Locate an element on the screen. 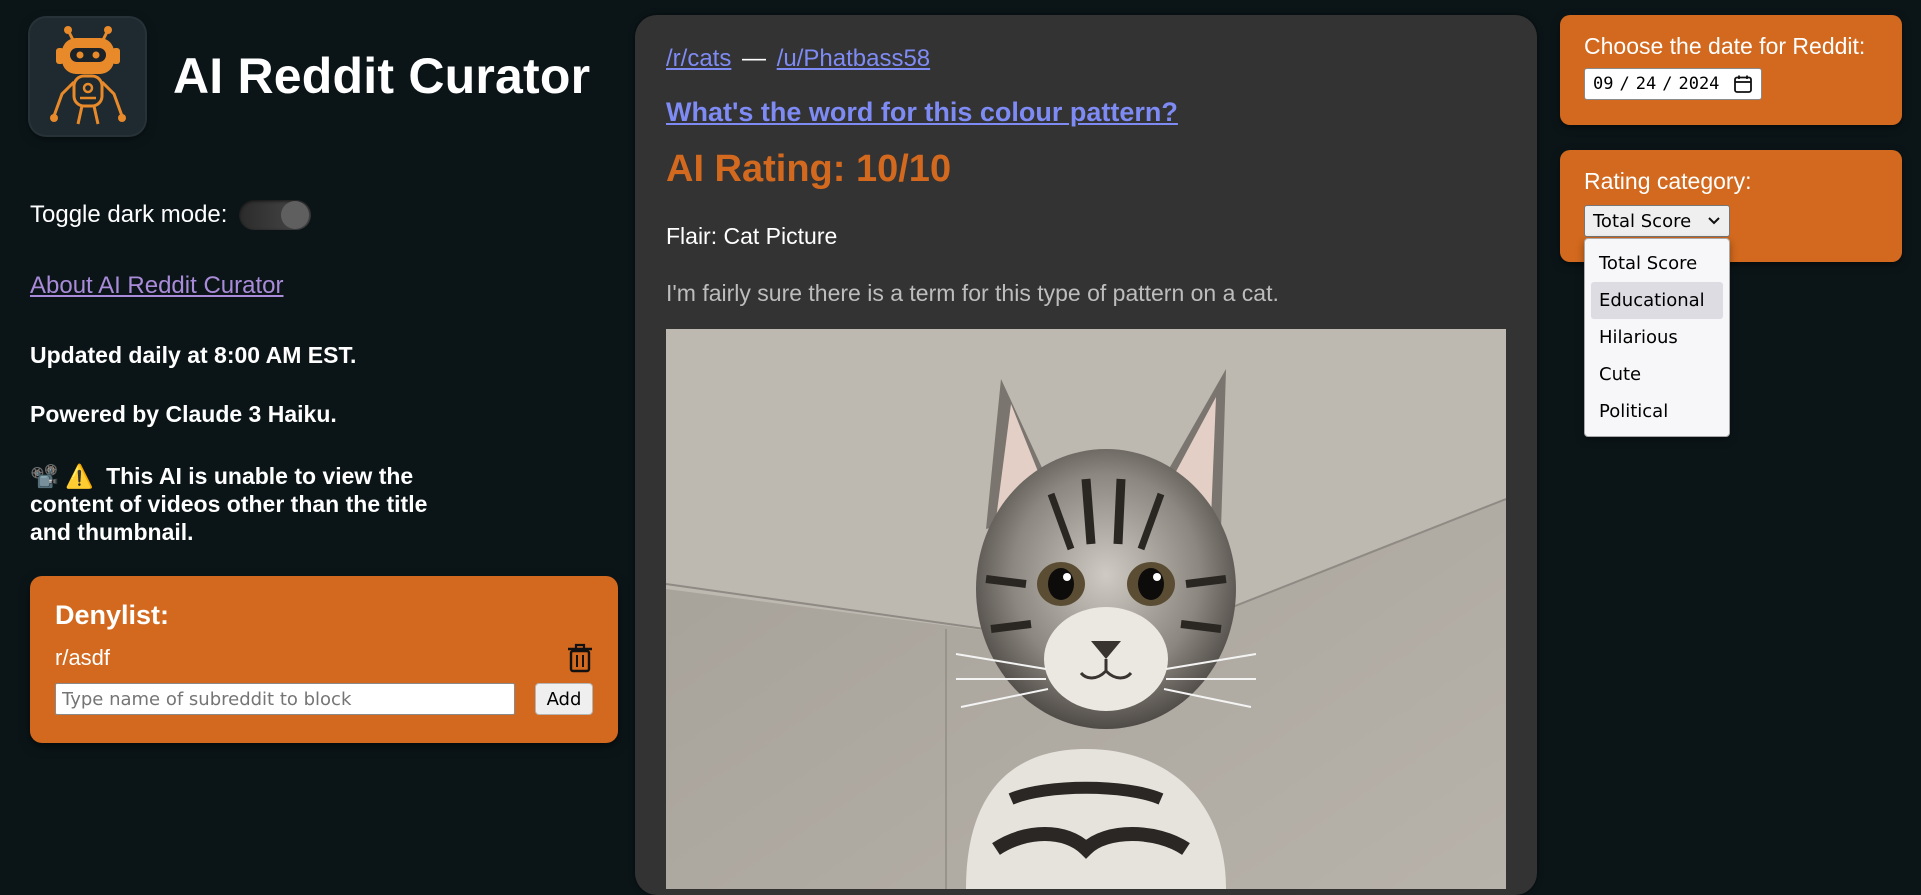  robot-logo is located at coordinates (87, 76).